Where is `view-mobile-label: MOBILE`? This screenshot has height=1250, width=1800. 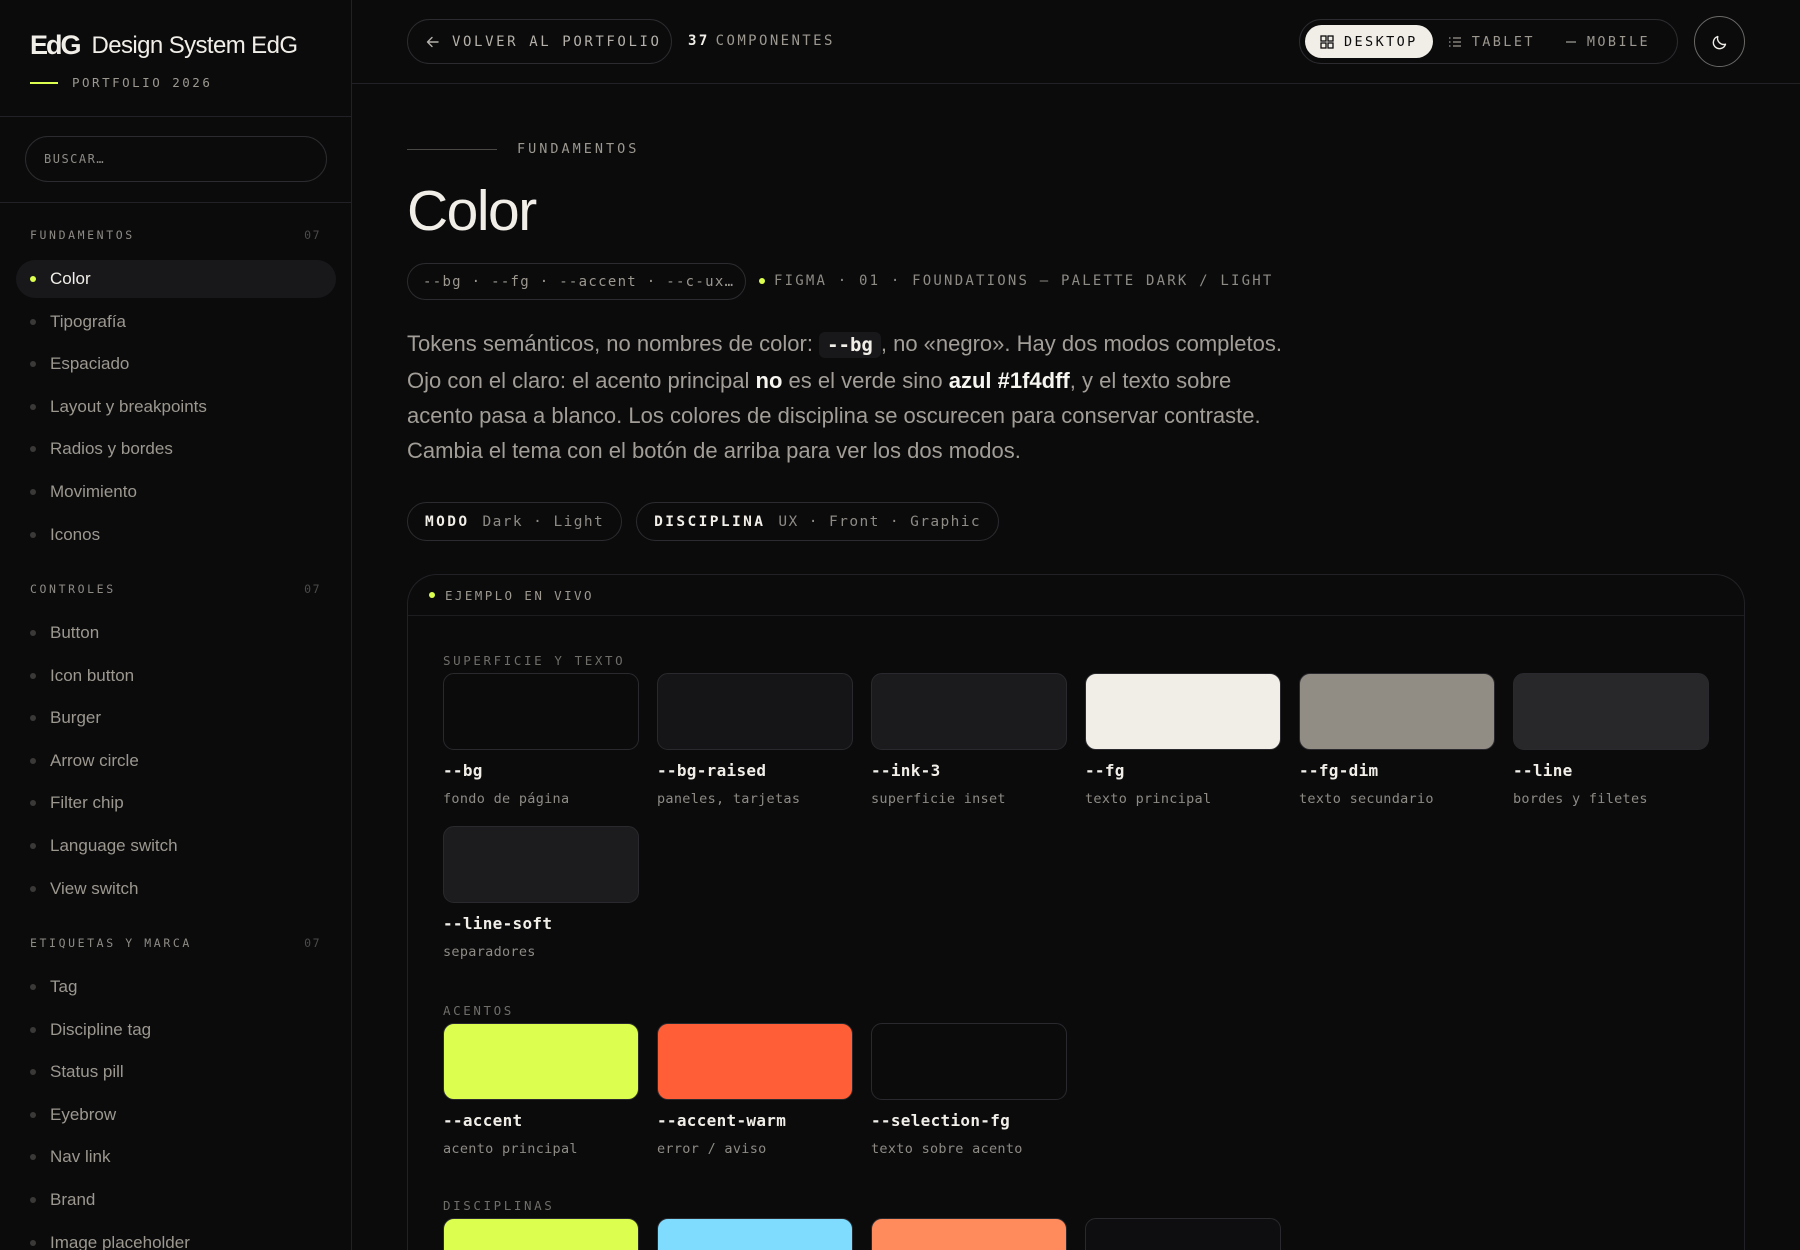
view-mobile-label: MOBILE is located at coordinates (1618, 41).